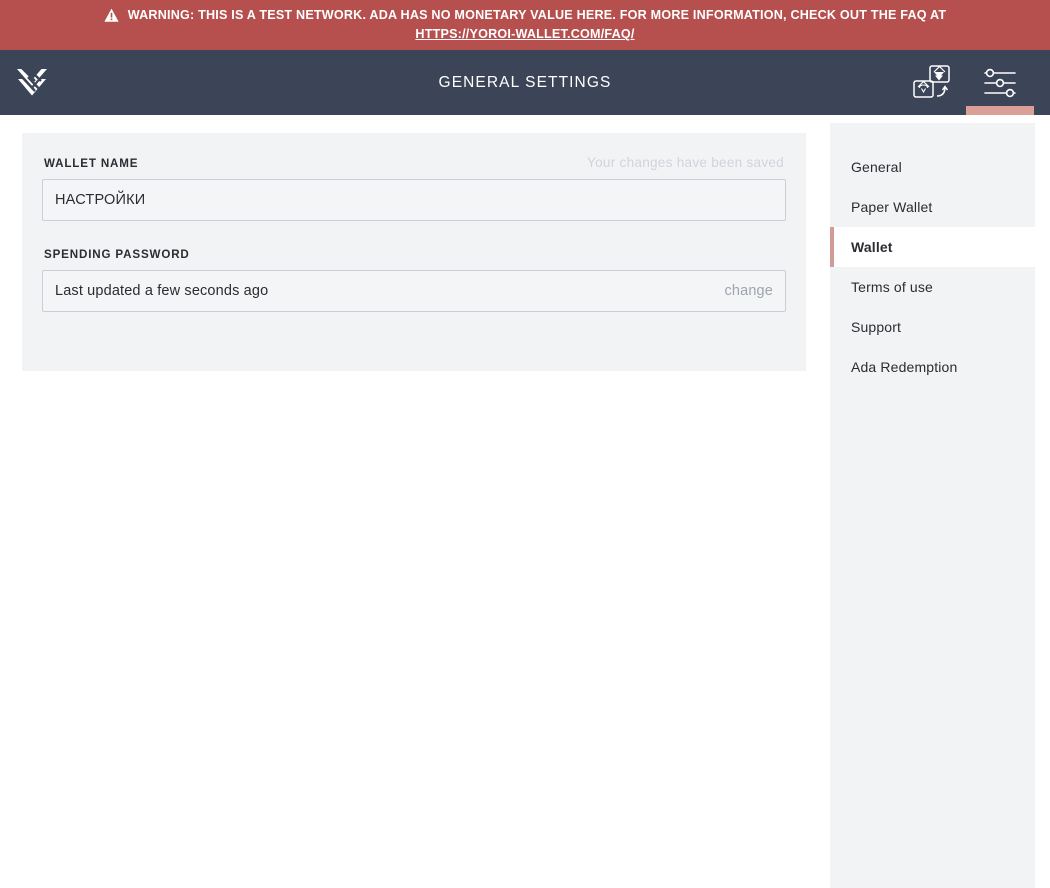 This screenshot has height=888, width=1050. I want to click on spending-password-label: SPENDING PASSWORD, so click(117, 254).